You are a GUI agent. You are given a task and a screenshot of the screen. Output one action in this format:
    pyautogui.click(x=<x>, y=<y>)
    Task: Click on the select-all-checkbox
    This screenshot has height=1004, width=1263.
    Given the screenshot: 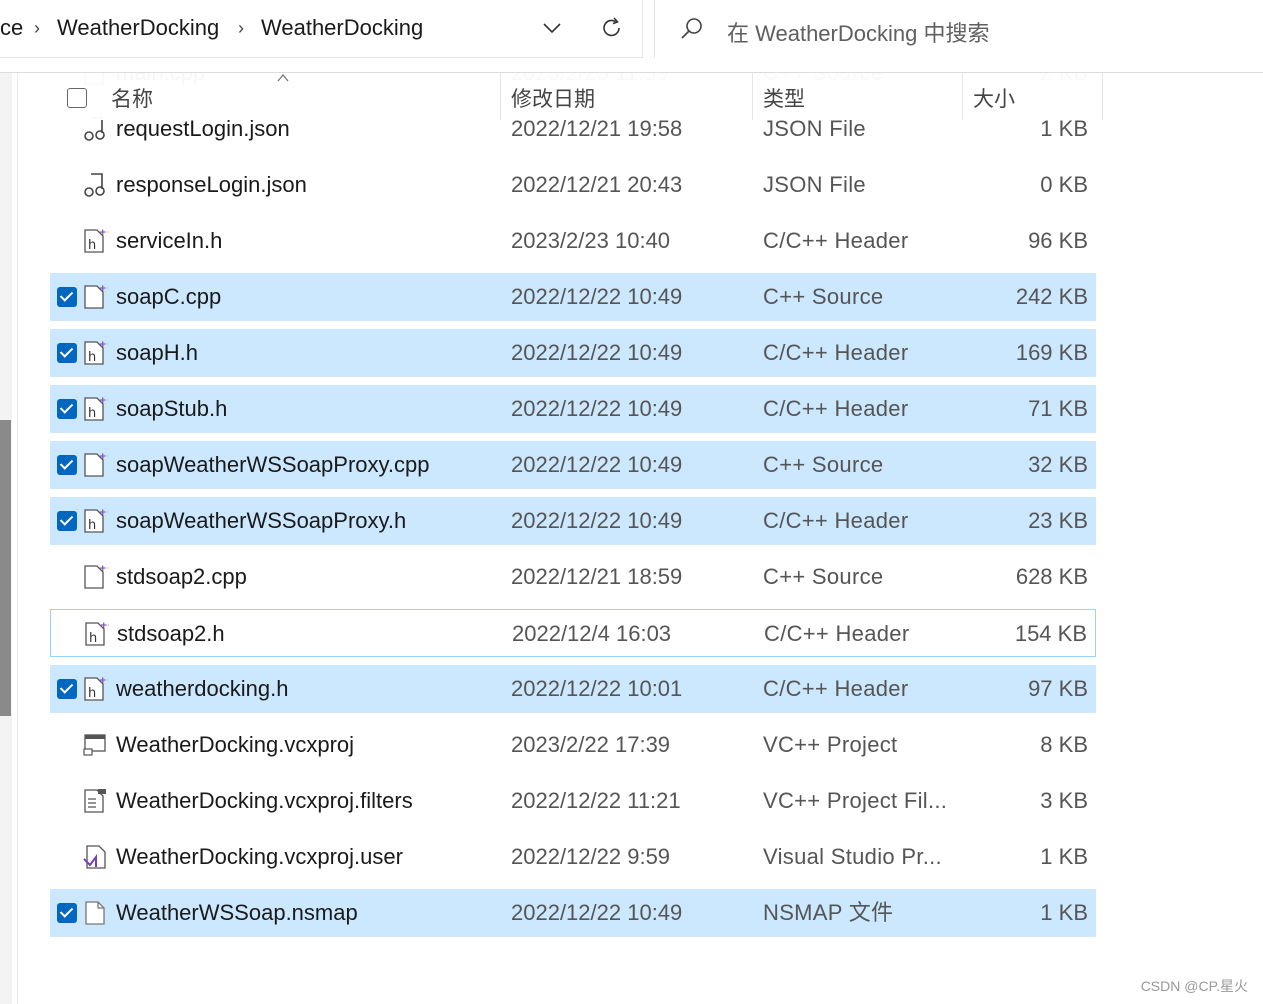 What is the action you would take?
    pyautogui.click(x=77, y=98)
    